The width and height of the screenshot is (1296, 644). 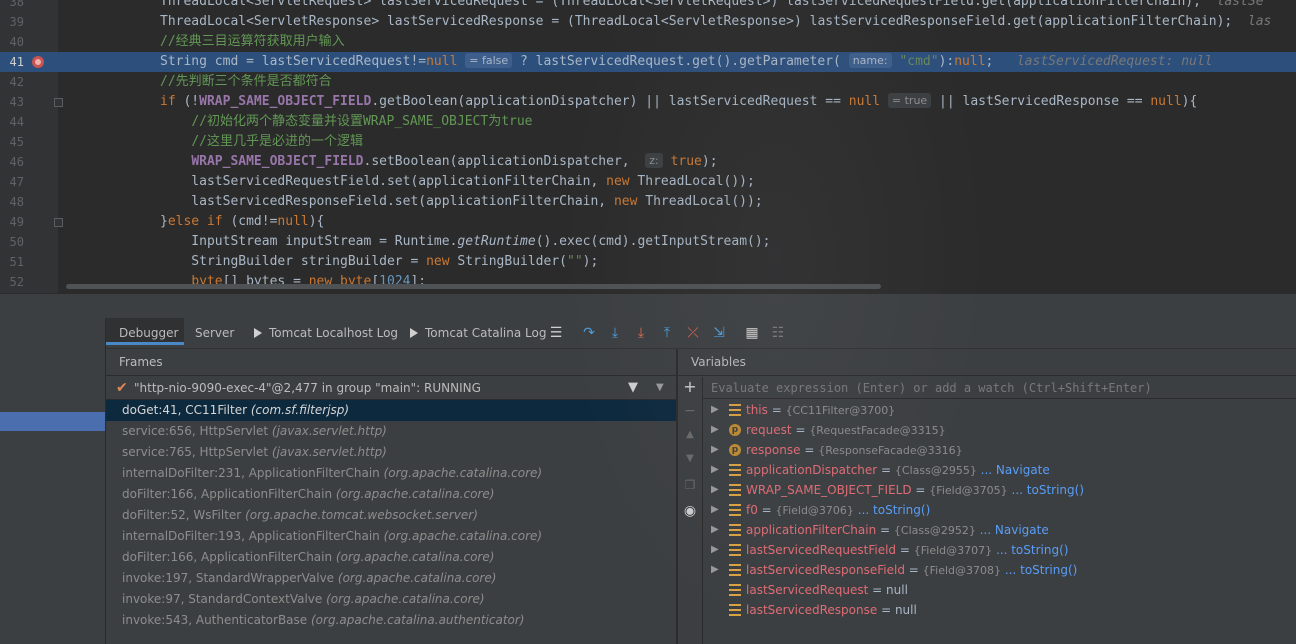 What do you see at coordinates (719, 333) in the screenshot?
I see `run-to-cursor-icon: ⇲` at bounding box center [719, 333].